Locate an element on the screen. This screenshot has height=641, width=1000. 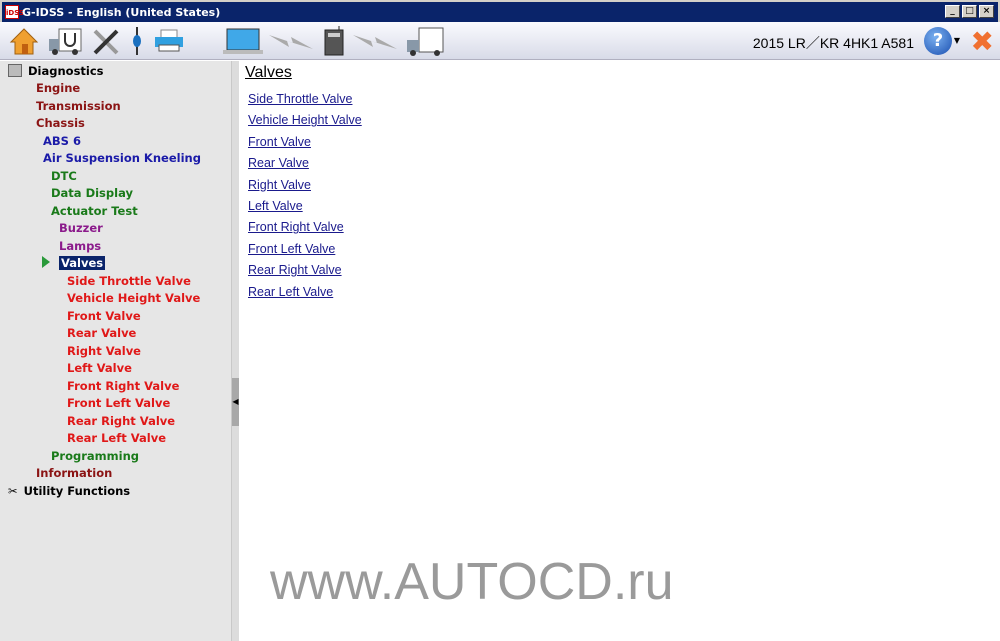
tree-item: Actuator Test is located at coordinates (94, 211).